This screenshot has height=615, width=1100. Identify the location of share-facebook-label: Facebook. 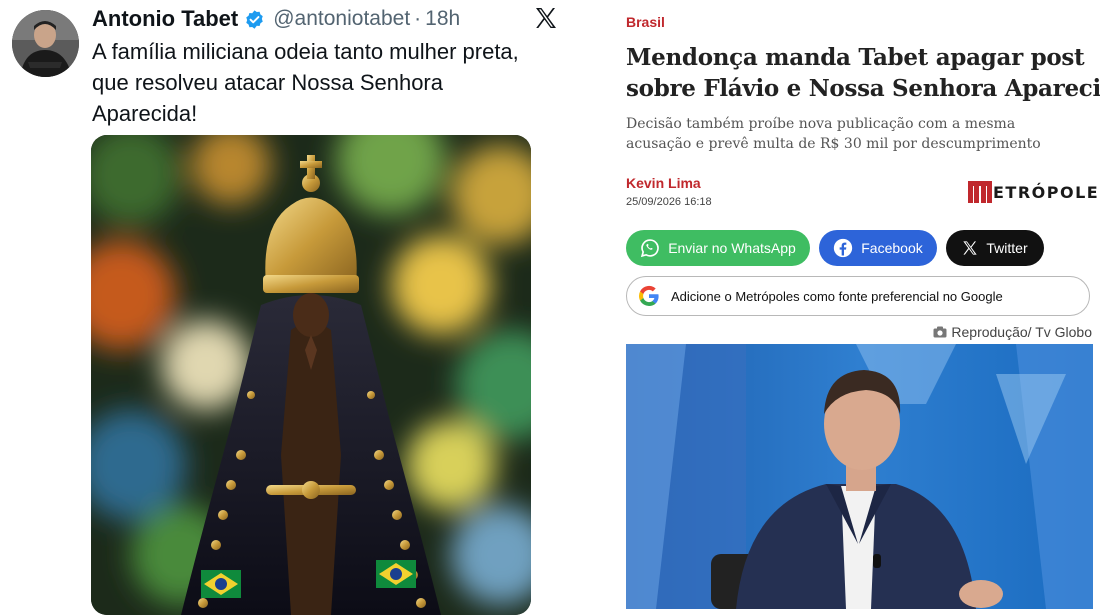
(892, 248).